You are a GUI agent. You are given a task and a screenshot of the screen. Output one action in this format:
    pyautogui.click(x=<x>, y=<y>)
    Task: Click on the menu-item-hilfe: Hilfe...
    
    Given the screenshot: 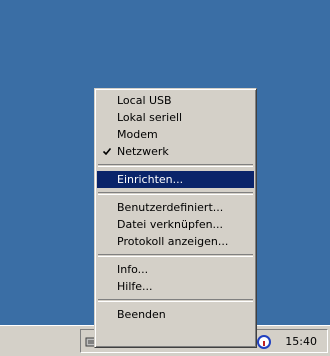 What is the action you would take?
    pyautogui.click(x=175, y=286)
    